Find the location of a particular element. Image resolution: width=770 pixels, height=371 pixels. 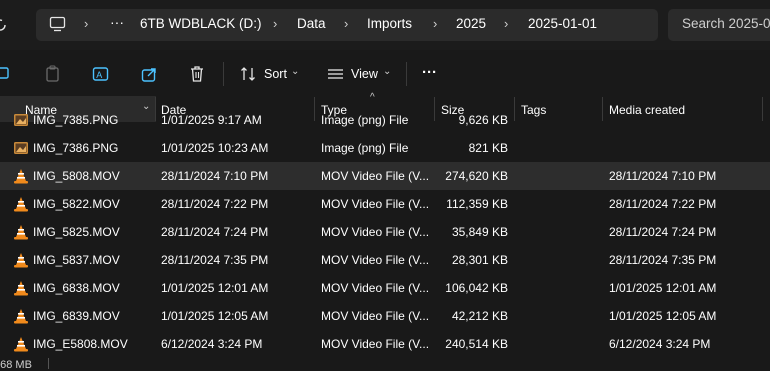

file-date: 1/01/2025 12:01 AM is located at coordinates (215, 288).